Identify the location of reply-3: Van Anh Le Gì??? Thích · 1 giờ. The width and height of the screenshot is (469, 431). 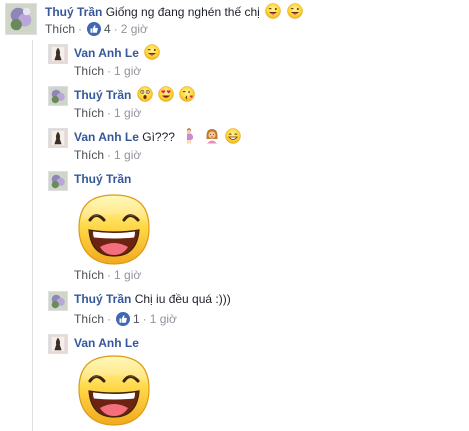
(234, 144).